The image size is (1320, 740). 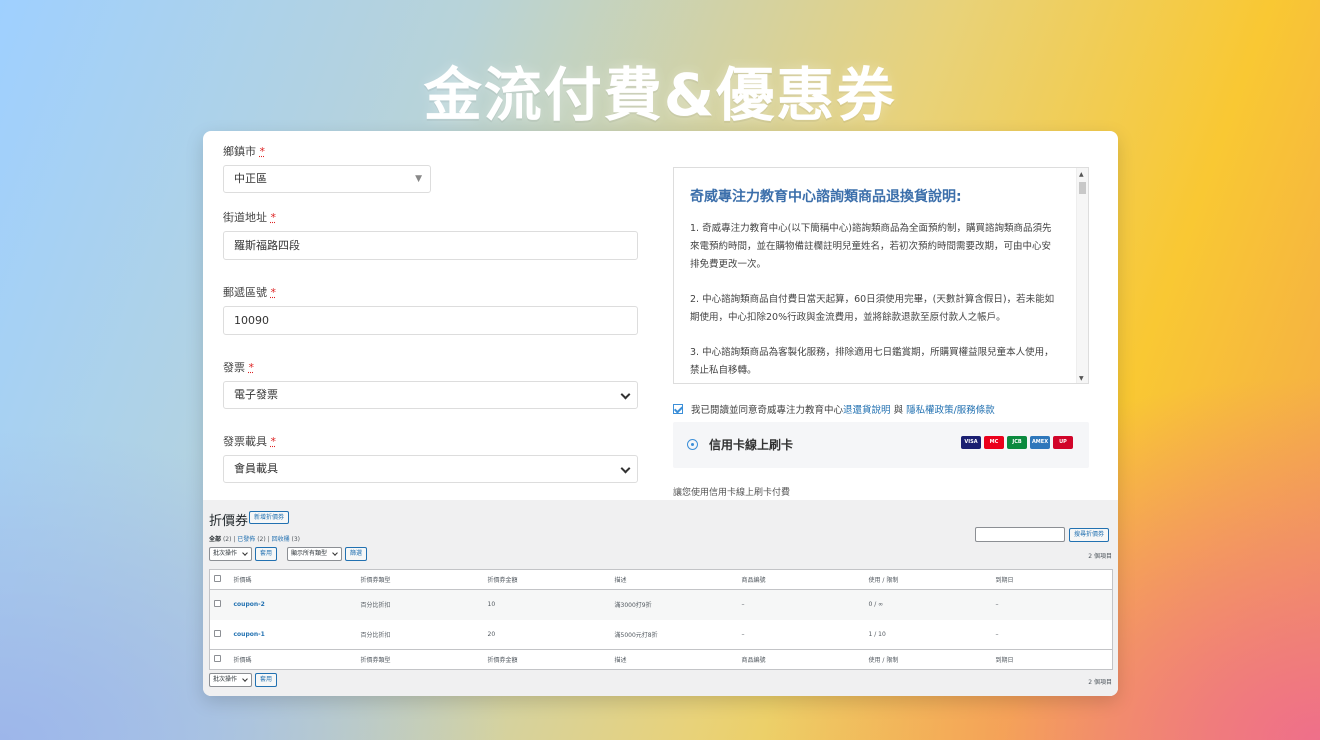 What do you see at coordinates (234, 367) in the screenshot?
I see `invoice-label-text: 發票` at bounding box center [234, 367].